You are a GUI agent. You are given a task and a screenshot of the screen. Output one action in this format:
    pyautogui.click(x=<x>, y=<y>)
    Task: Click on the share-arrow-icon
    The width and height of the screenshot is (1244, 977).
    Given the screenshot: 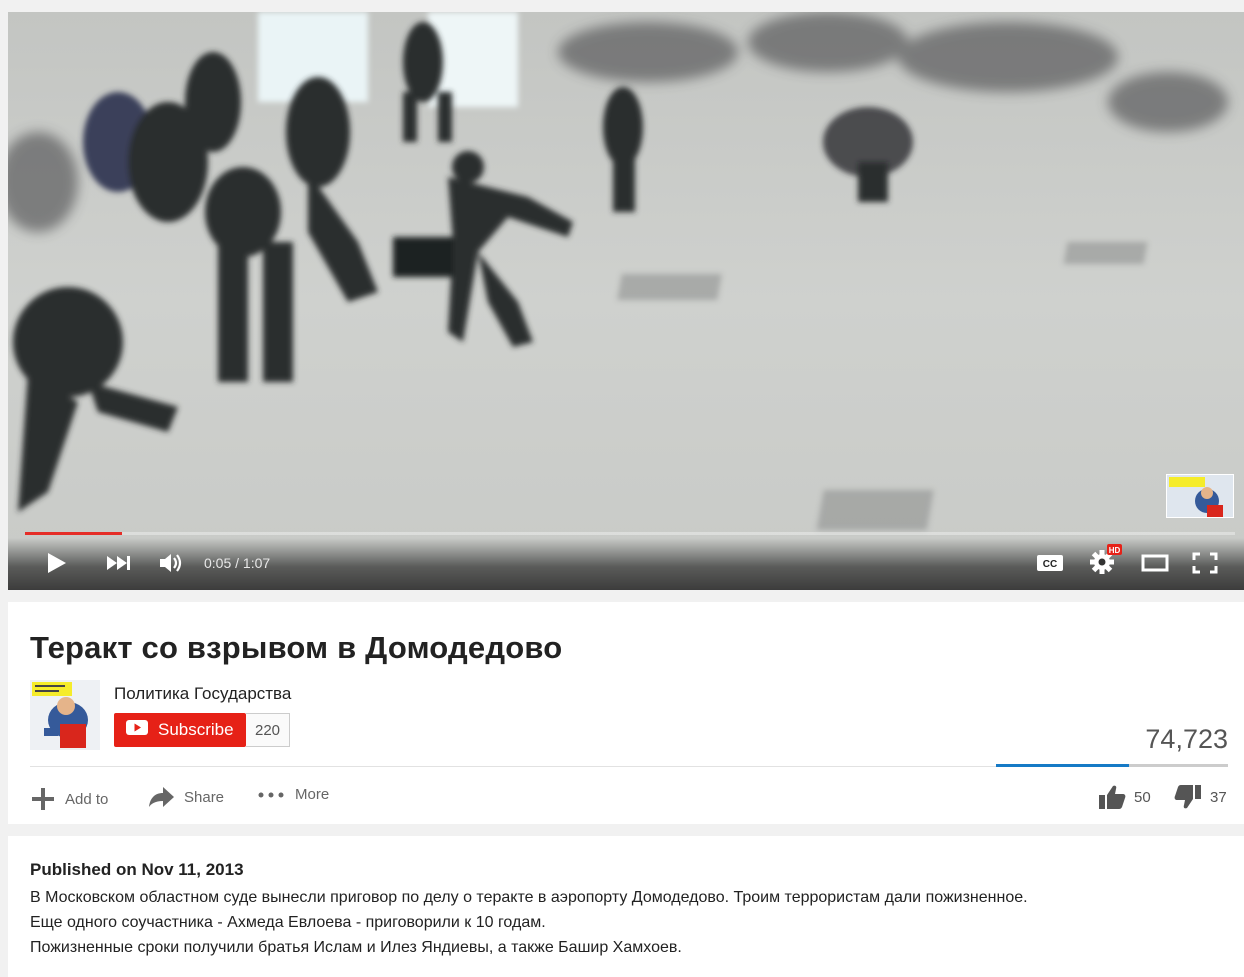 What is the action you would take?
    pyautogui.click(x=161, y=797)
    